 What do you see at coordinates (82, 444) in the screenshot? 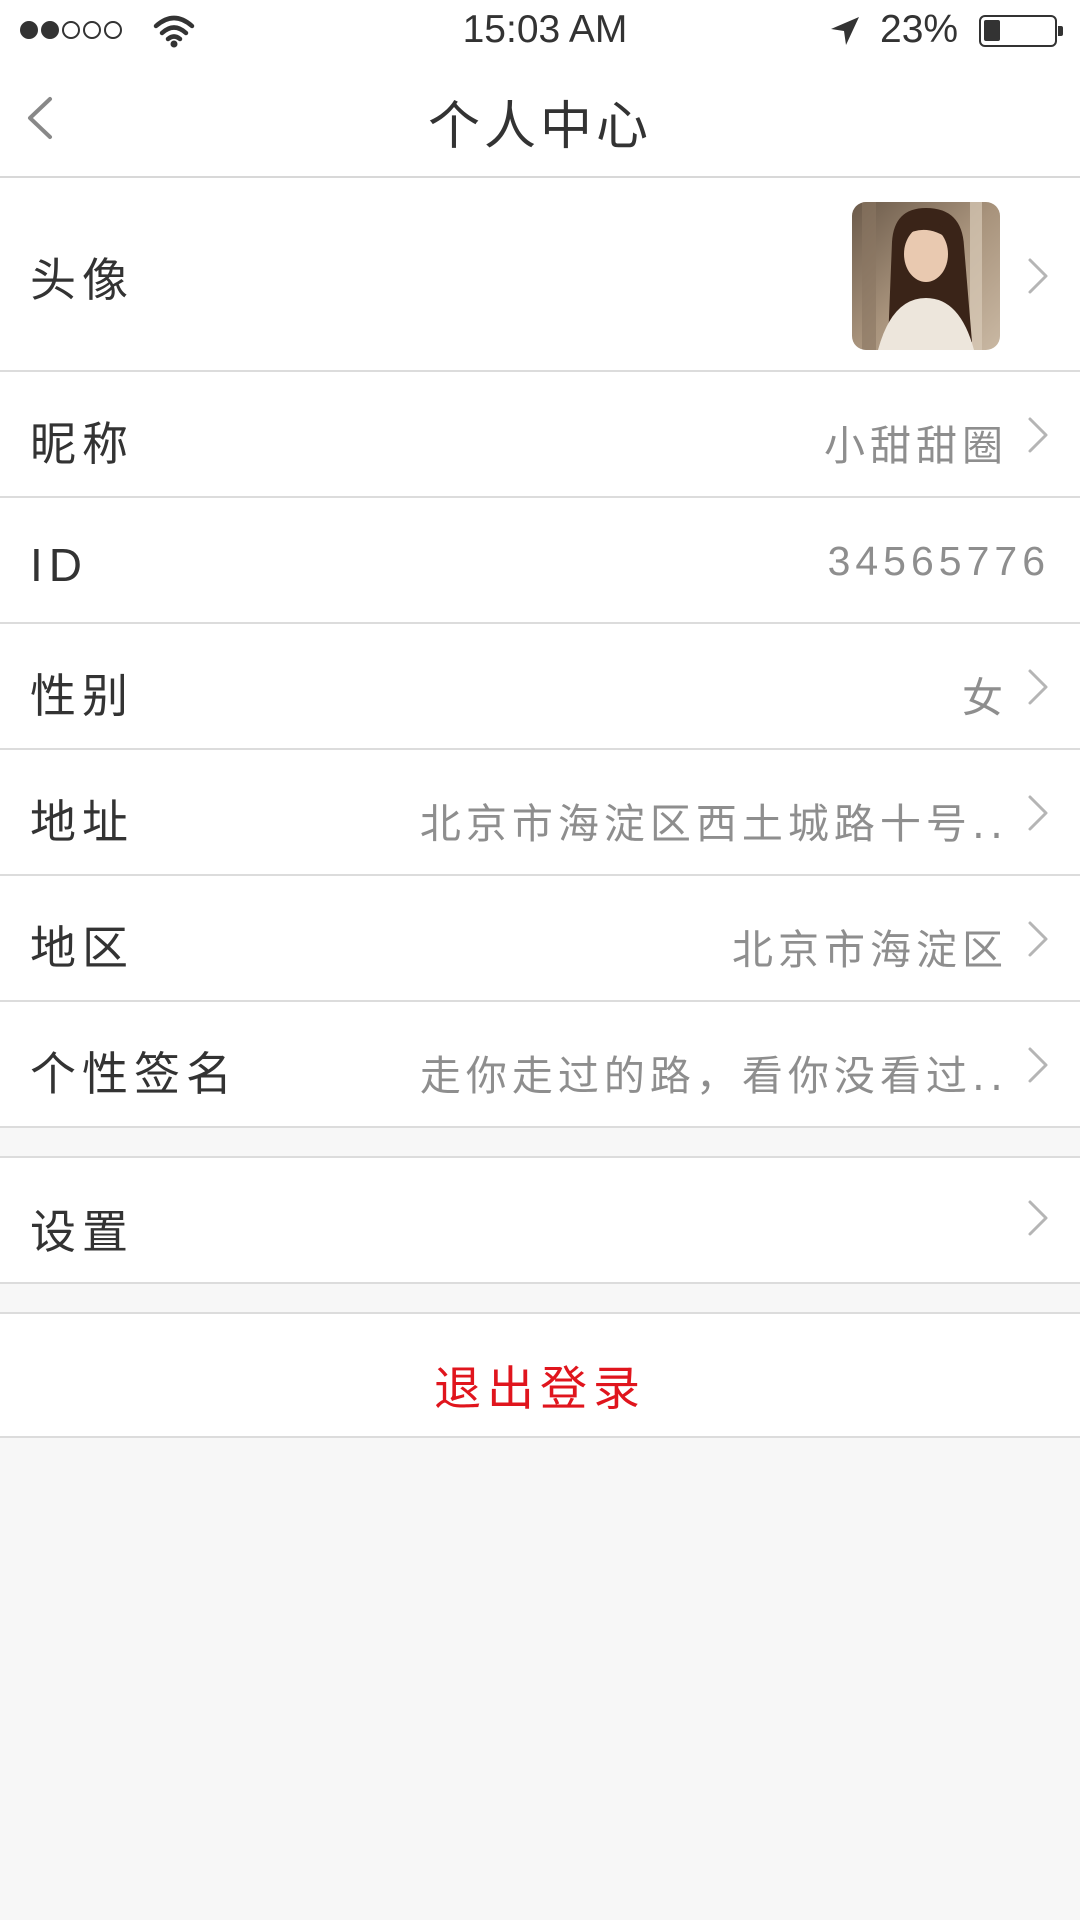
I see `nickname-label: 昵称` at bounding box center [82, 444].